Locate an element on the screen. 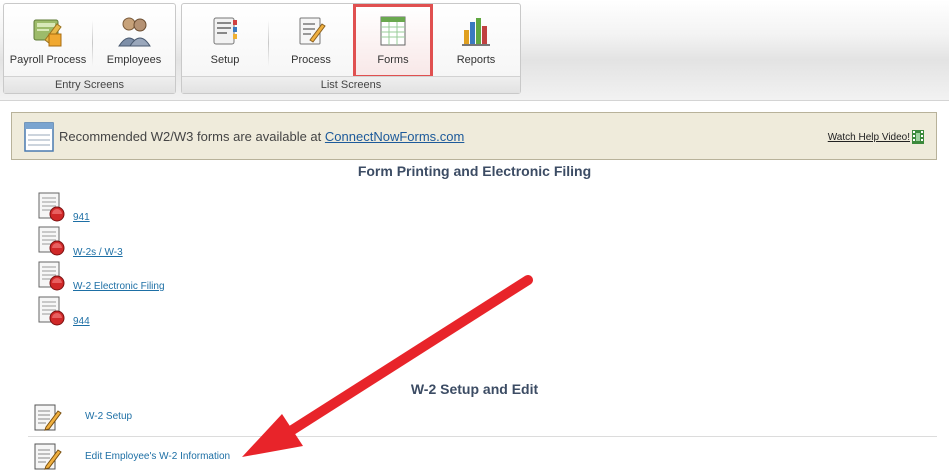 Image resolution: width=949 pixels, height=476 pixels. process-button: Process is located at coordinates (311, 41).